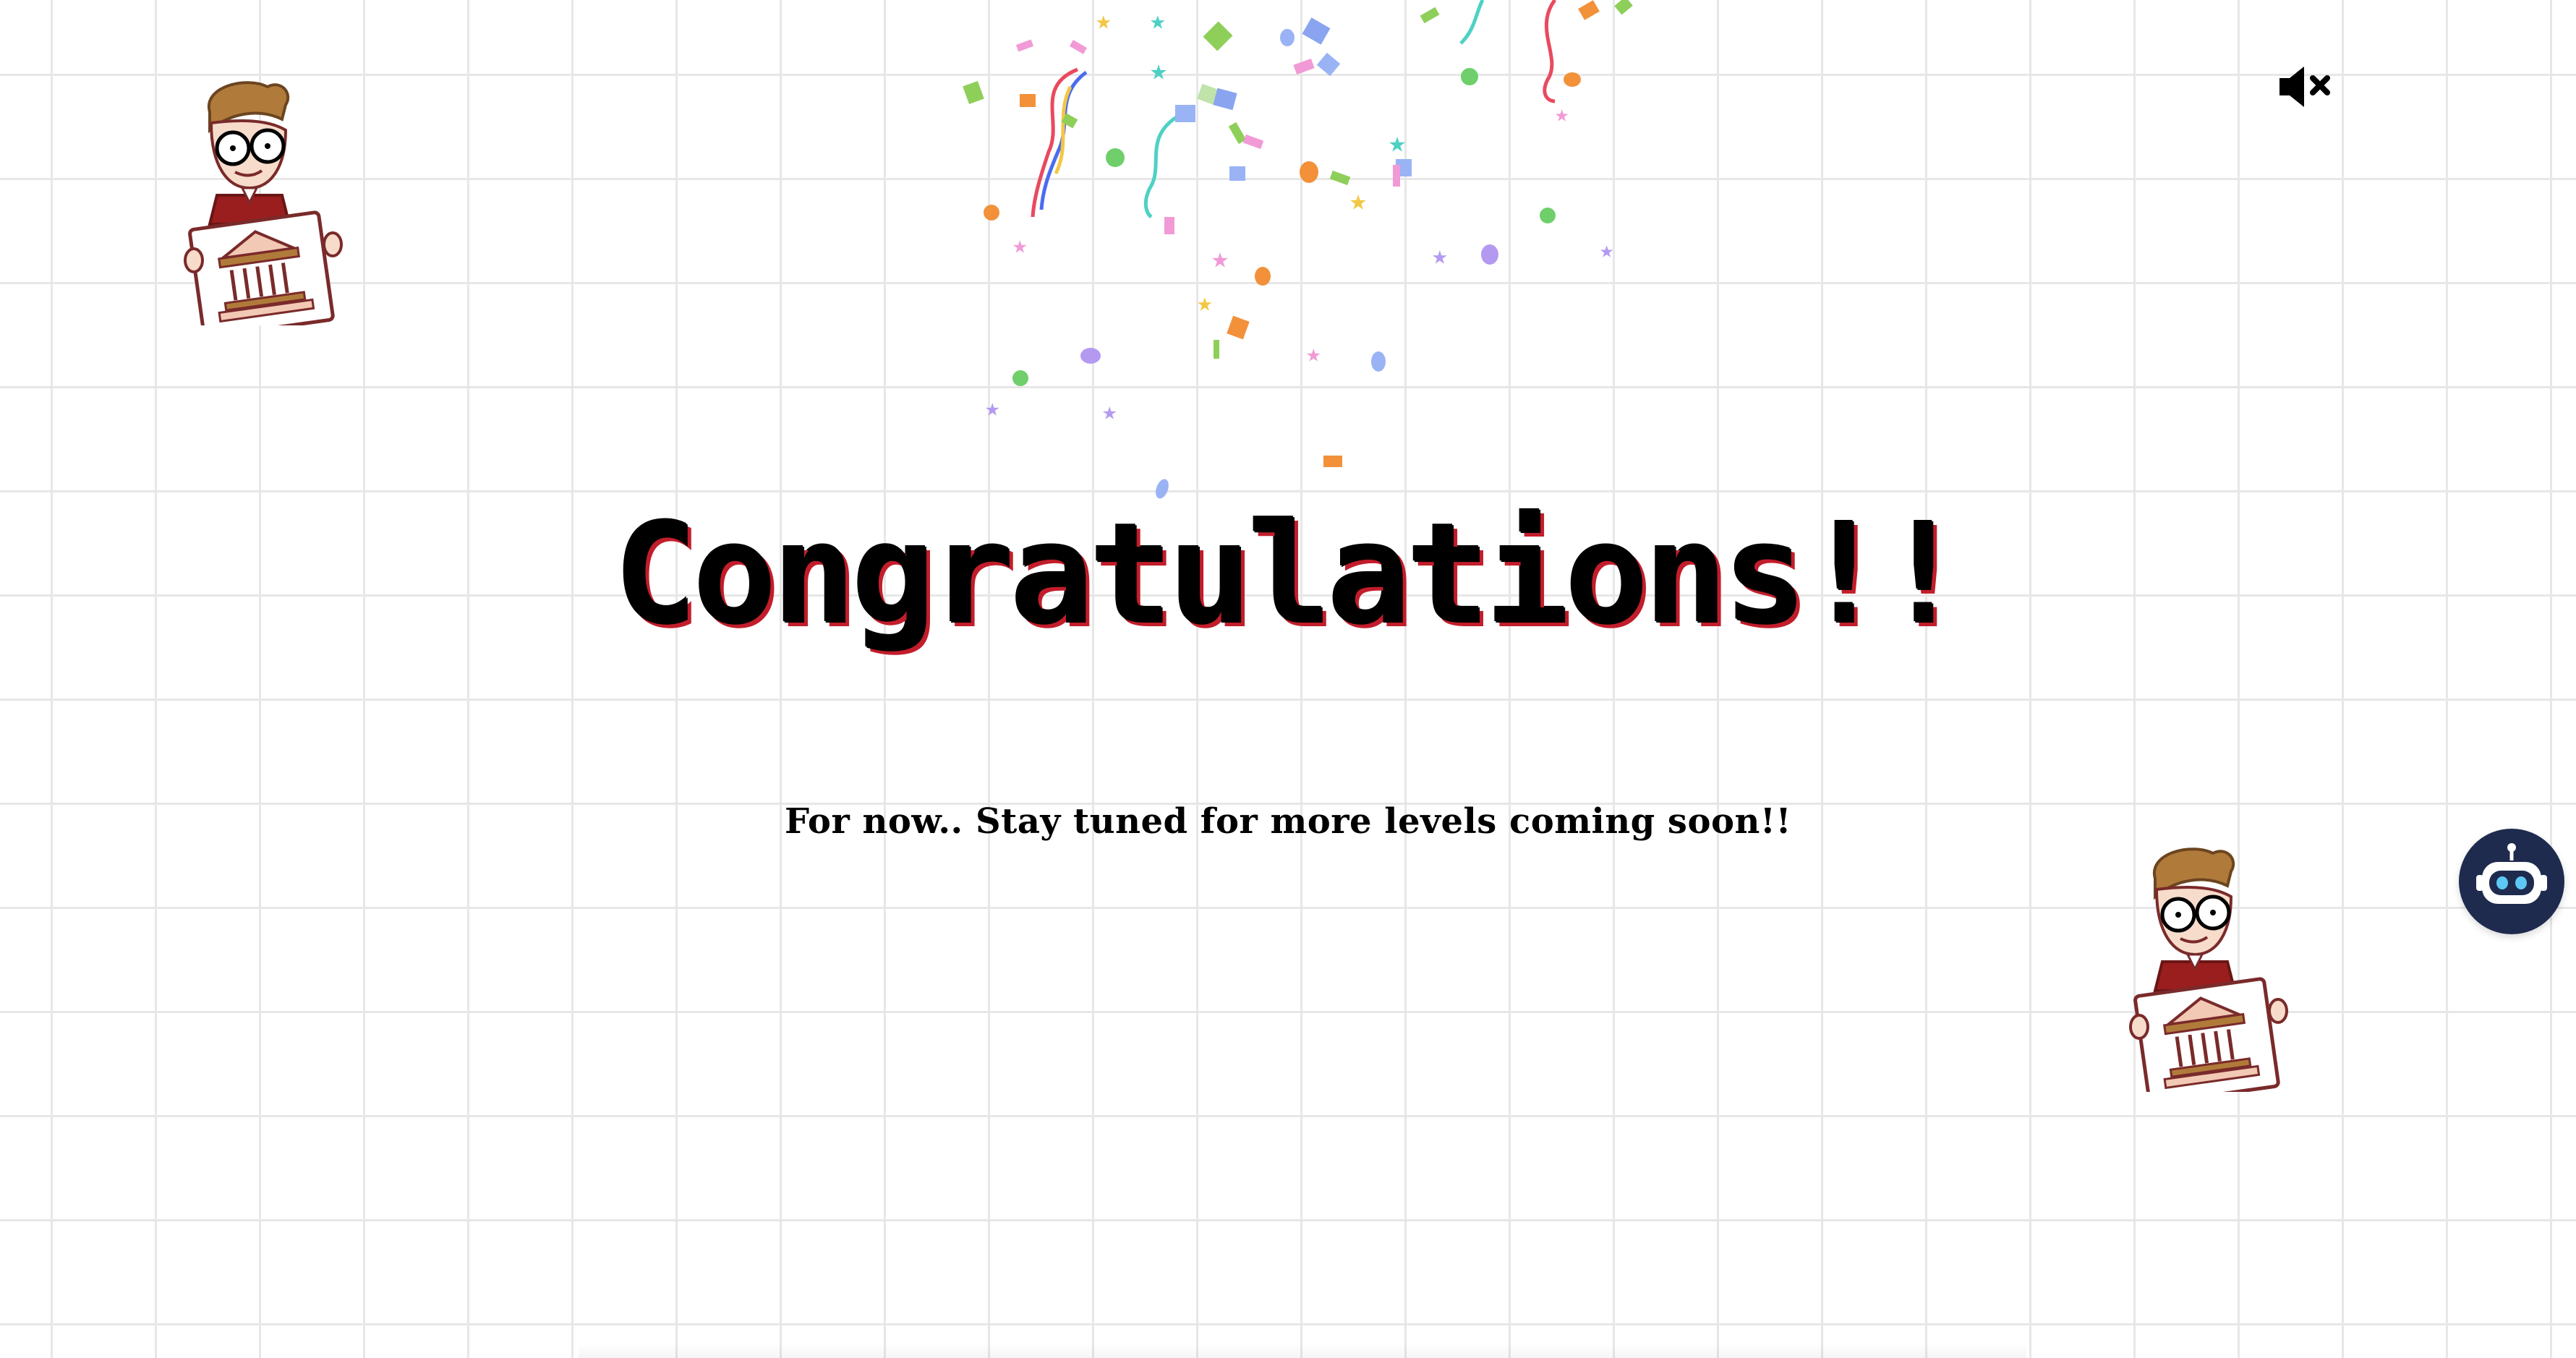  I want to click on page-title: Congratulations!!, so click(1290, 575).